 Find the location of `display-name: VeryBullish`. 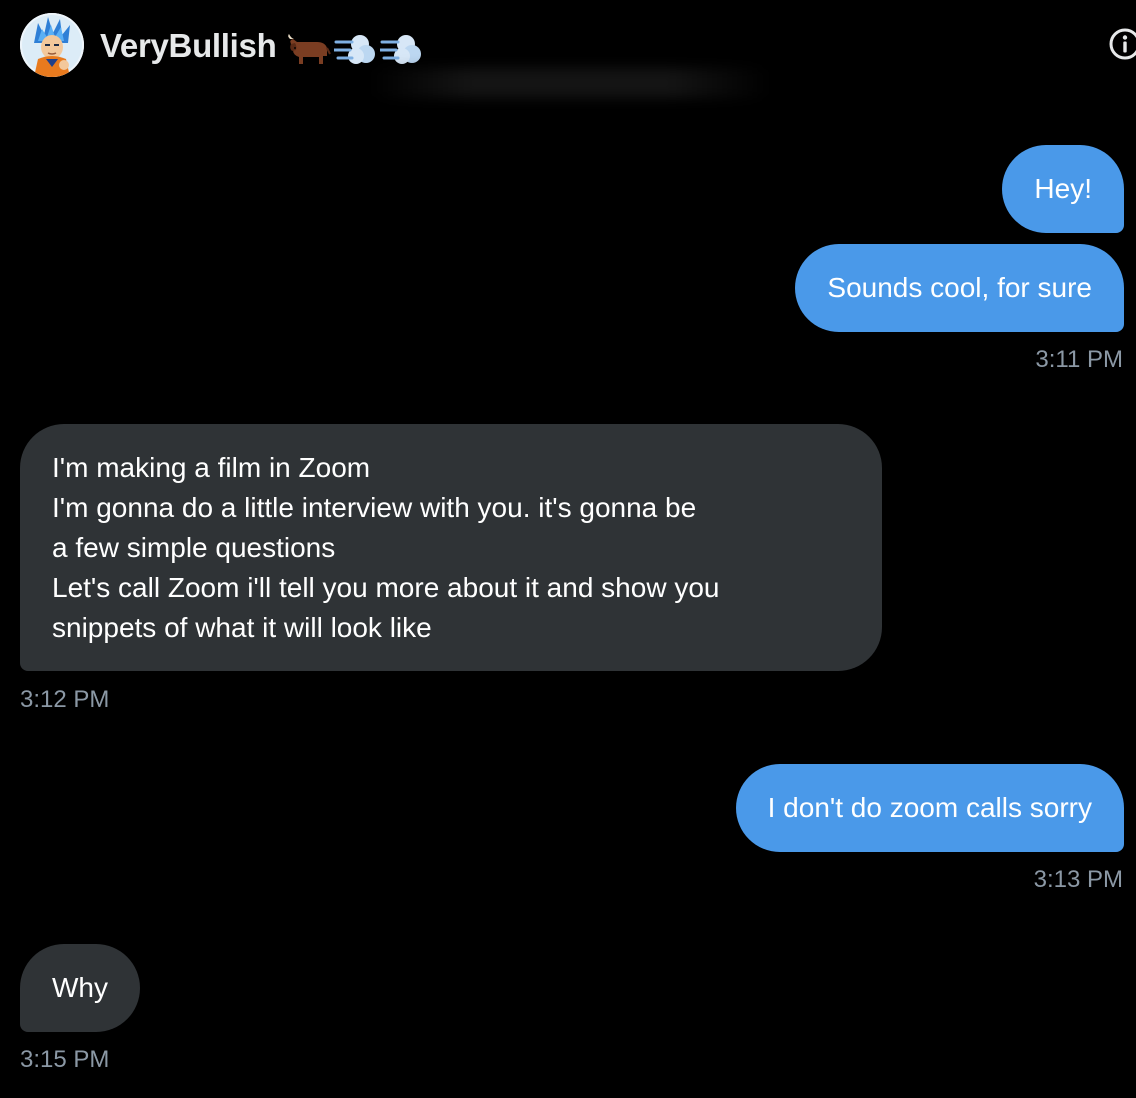

display-name: VeryBullish is located at coordinates (188, 46).